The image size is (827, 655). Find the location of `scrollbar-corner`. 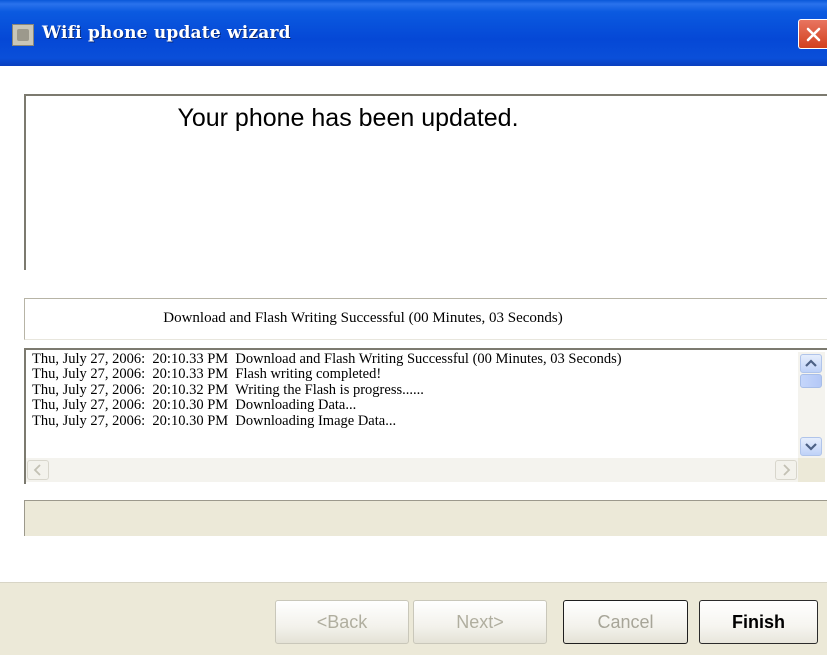

scrollbar-corner is located at coordinates (811, 470).